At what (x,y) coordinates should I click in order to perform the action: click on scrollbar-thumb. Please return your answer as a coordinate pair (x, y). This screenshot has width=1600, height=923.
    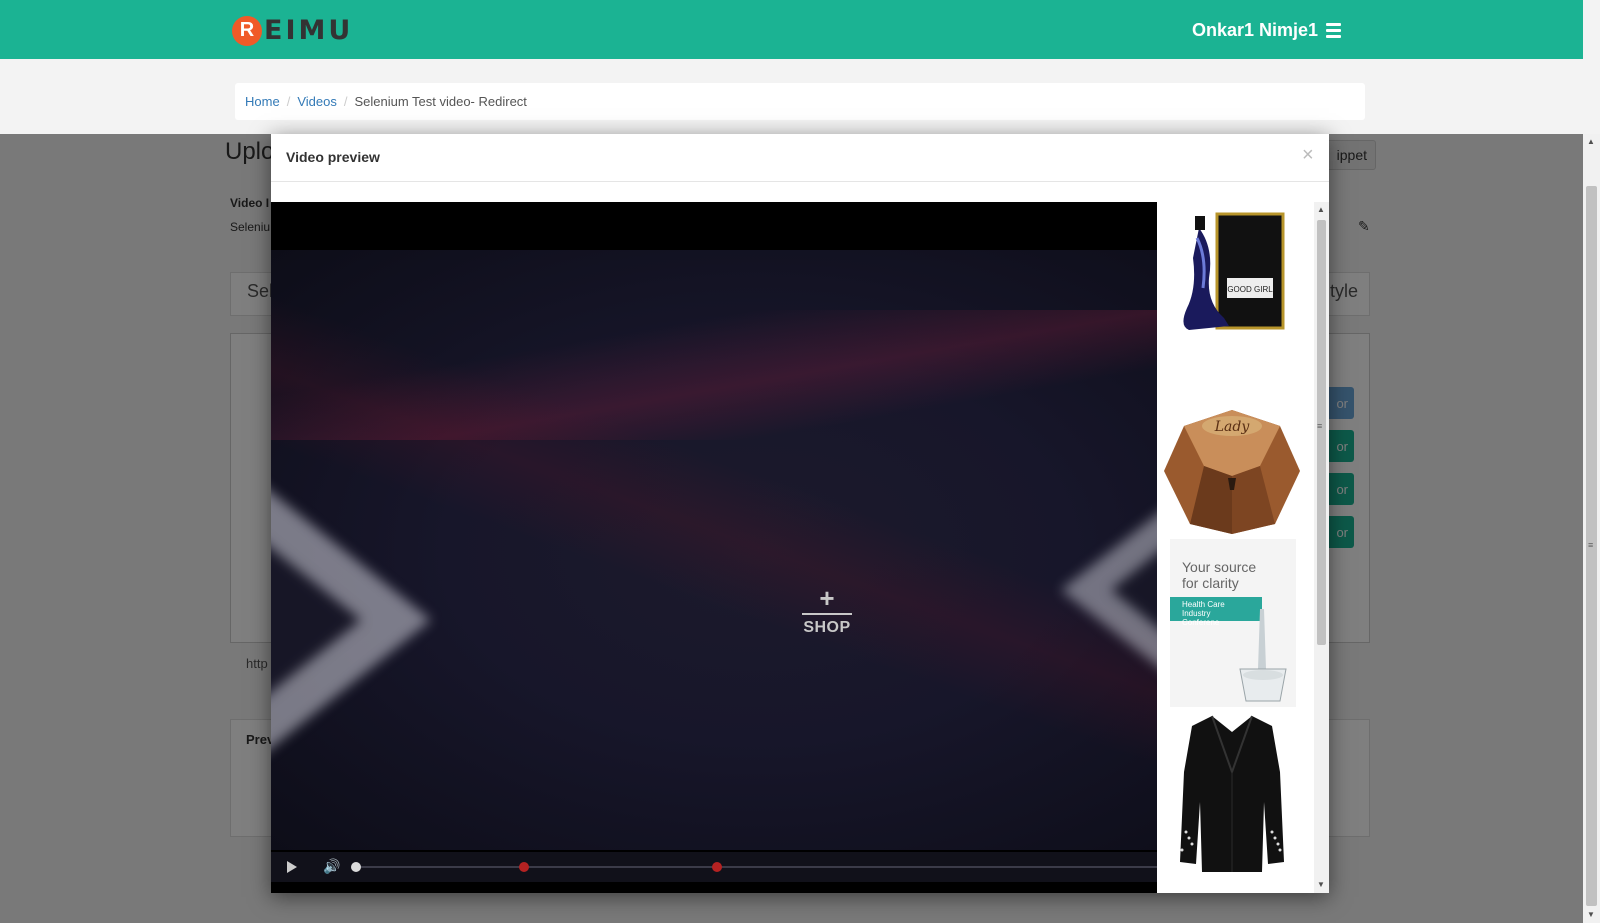
    Looking at the image, I should click on (1321, 432).